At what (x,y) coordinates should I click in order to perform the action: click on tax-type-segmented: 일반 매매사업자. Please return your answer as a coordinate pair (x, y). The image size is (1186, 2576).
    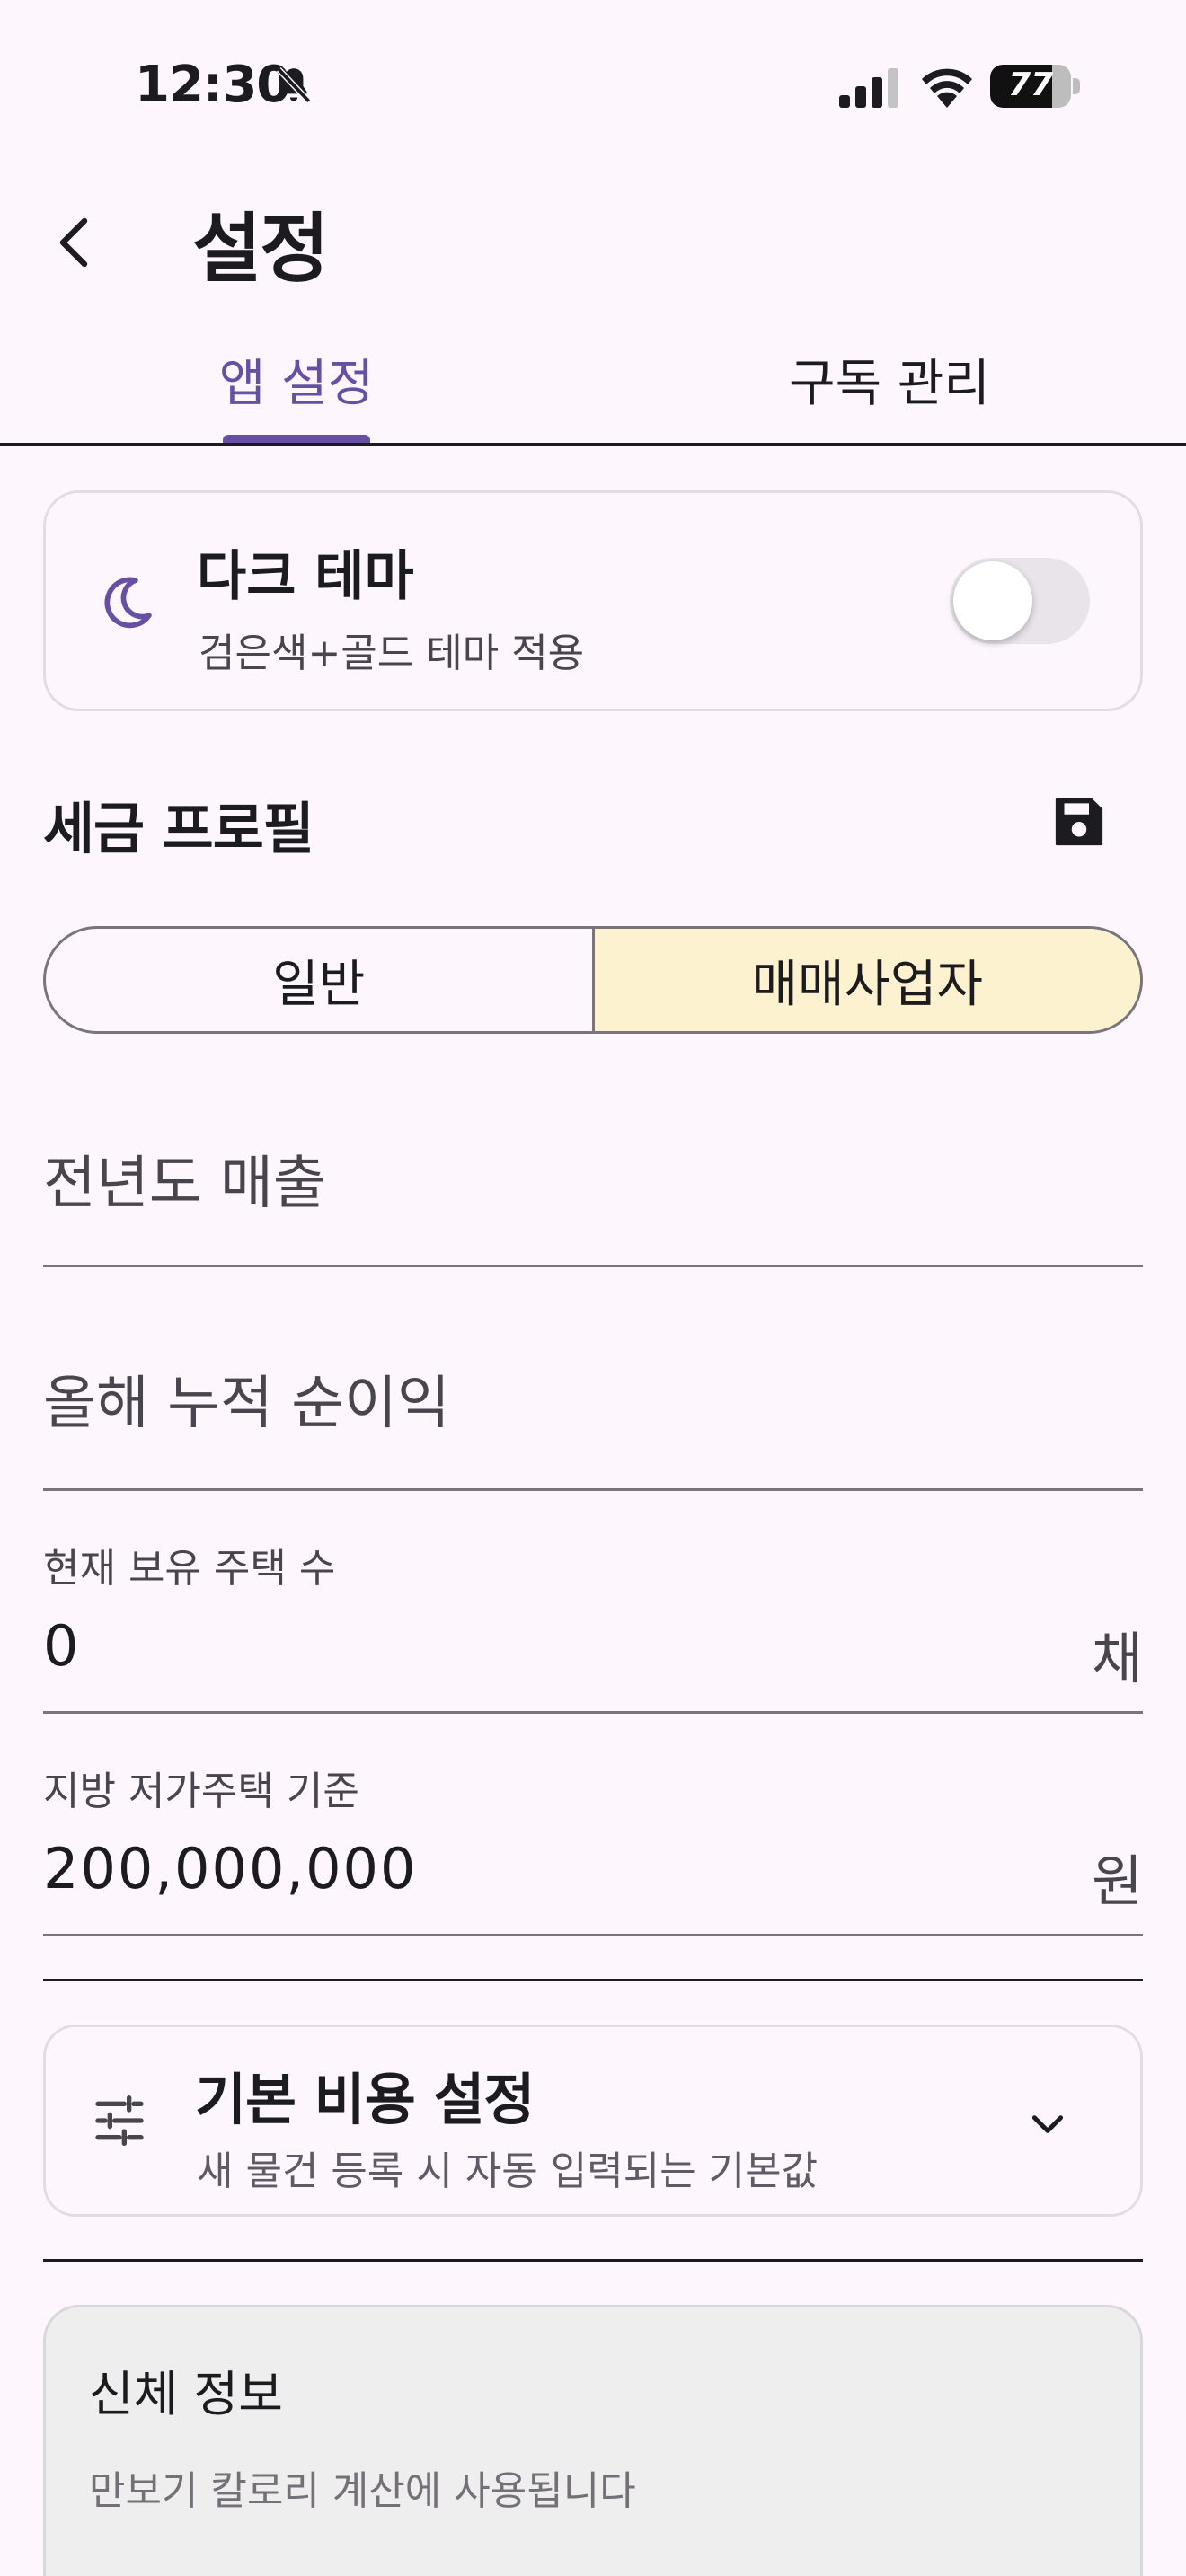
    Looking at the image, I should click on (593, 980).